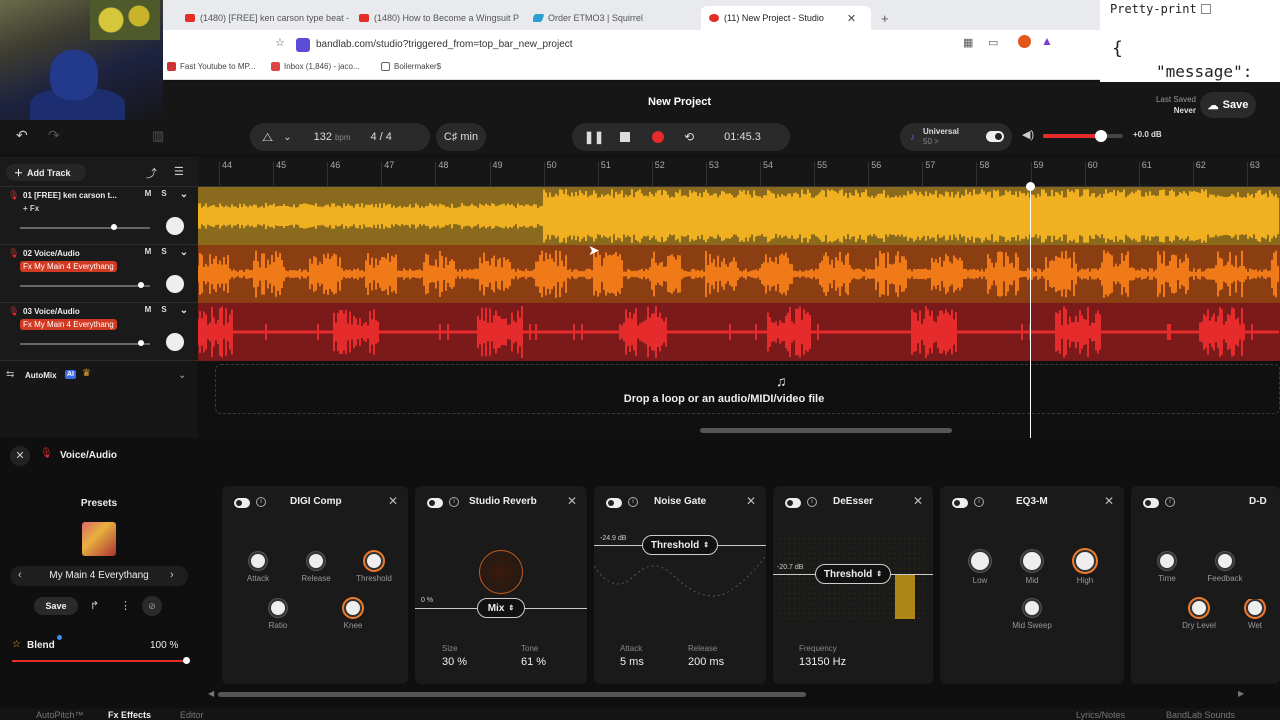  What do you see at coordinates (140, 343) in the screenshot?
I see `volume-knob` at bounding box center [140, 343].